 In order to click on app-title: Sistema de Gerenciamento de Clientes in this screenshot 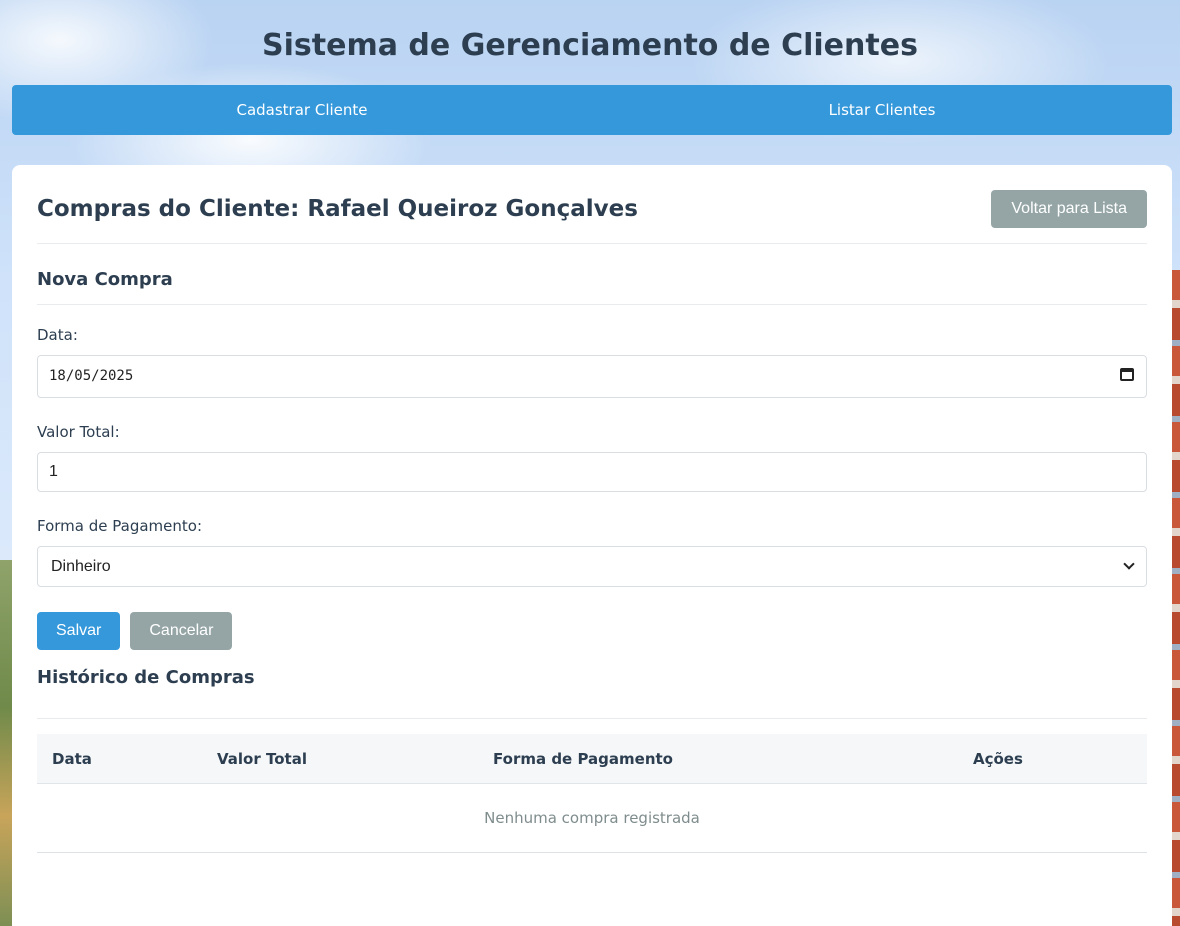, I will do `click(590, 45)`.